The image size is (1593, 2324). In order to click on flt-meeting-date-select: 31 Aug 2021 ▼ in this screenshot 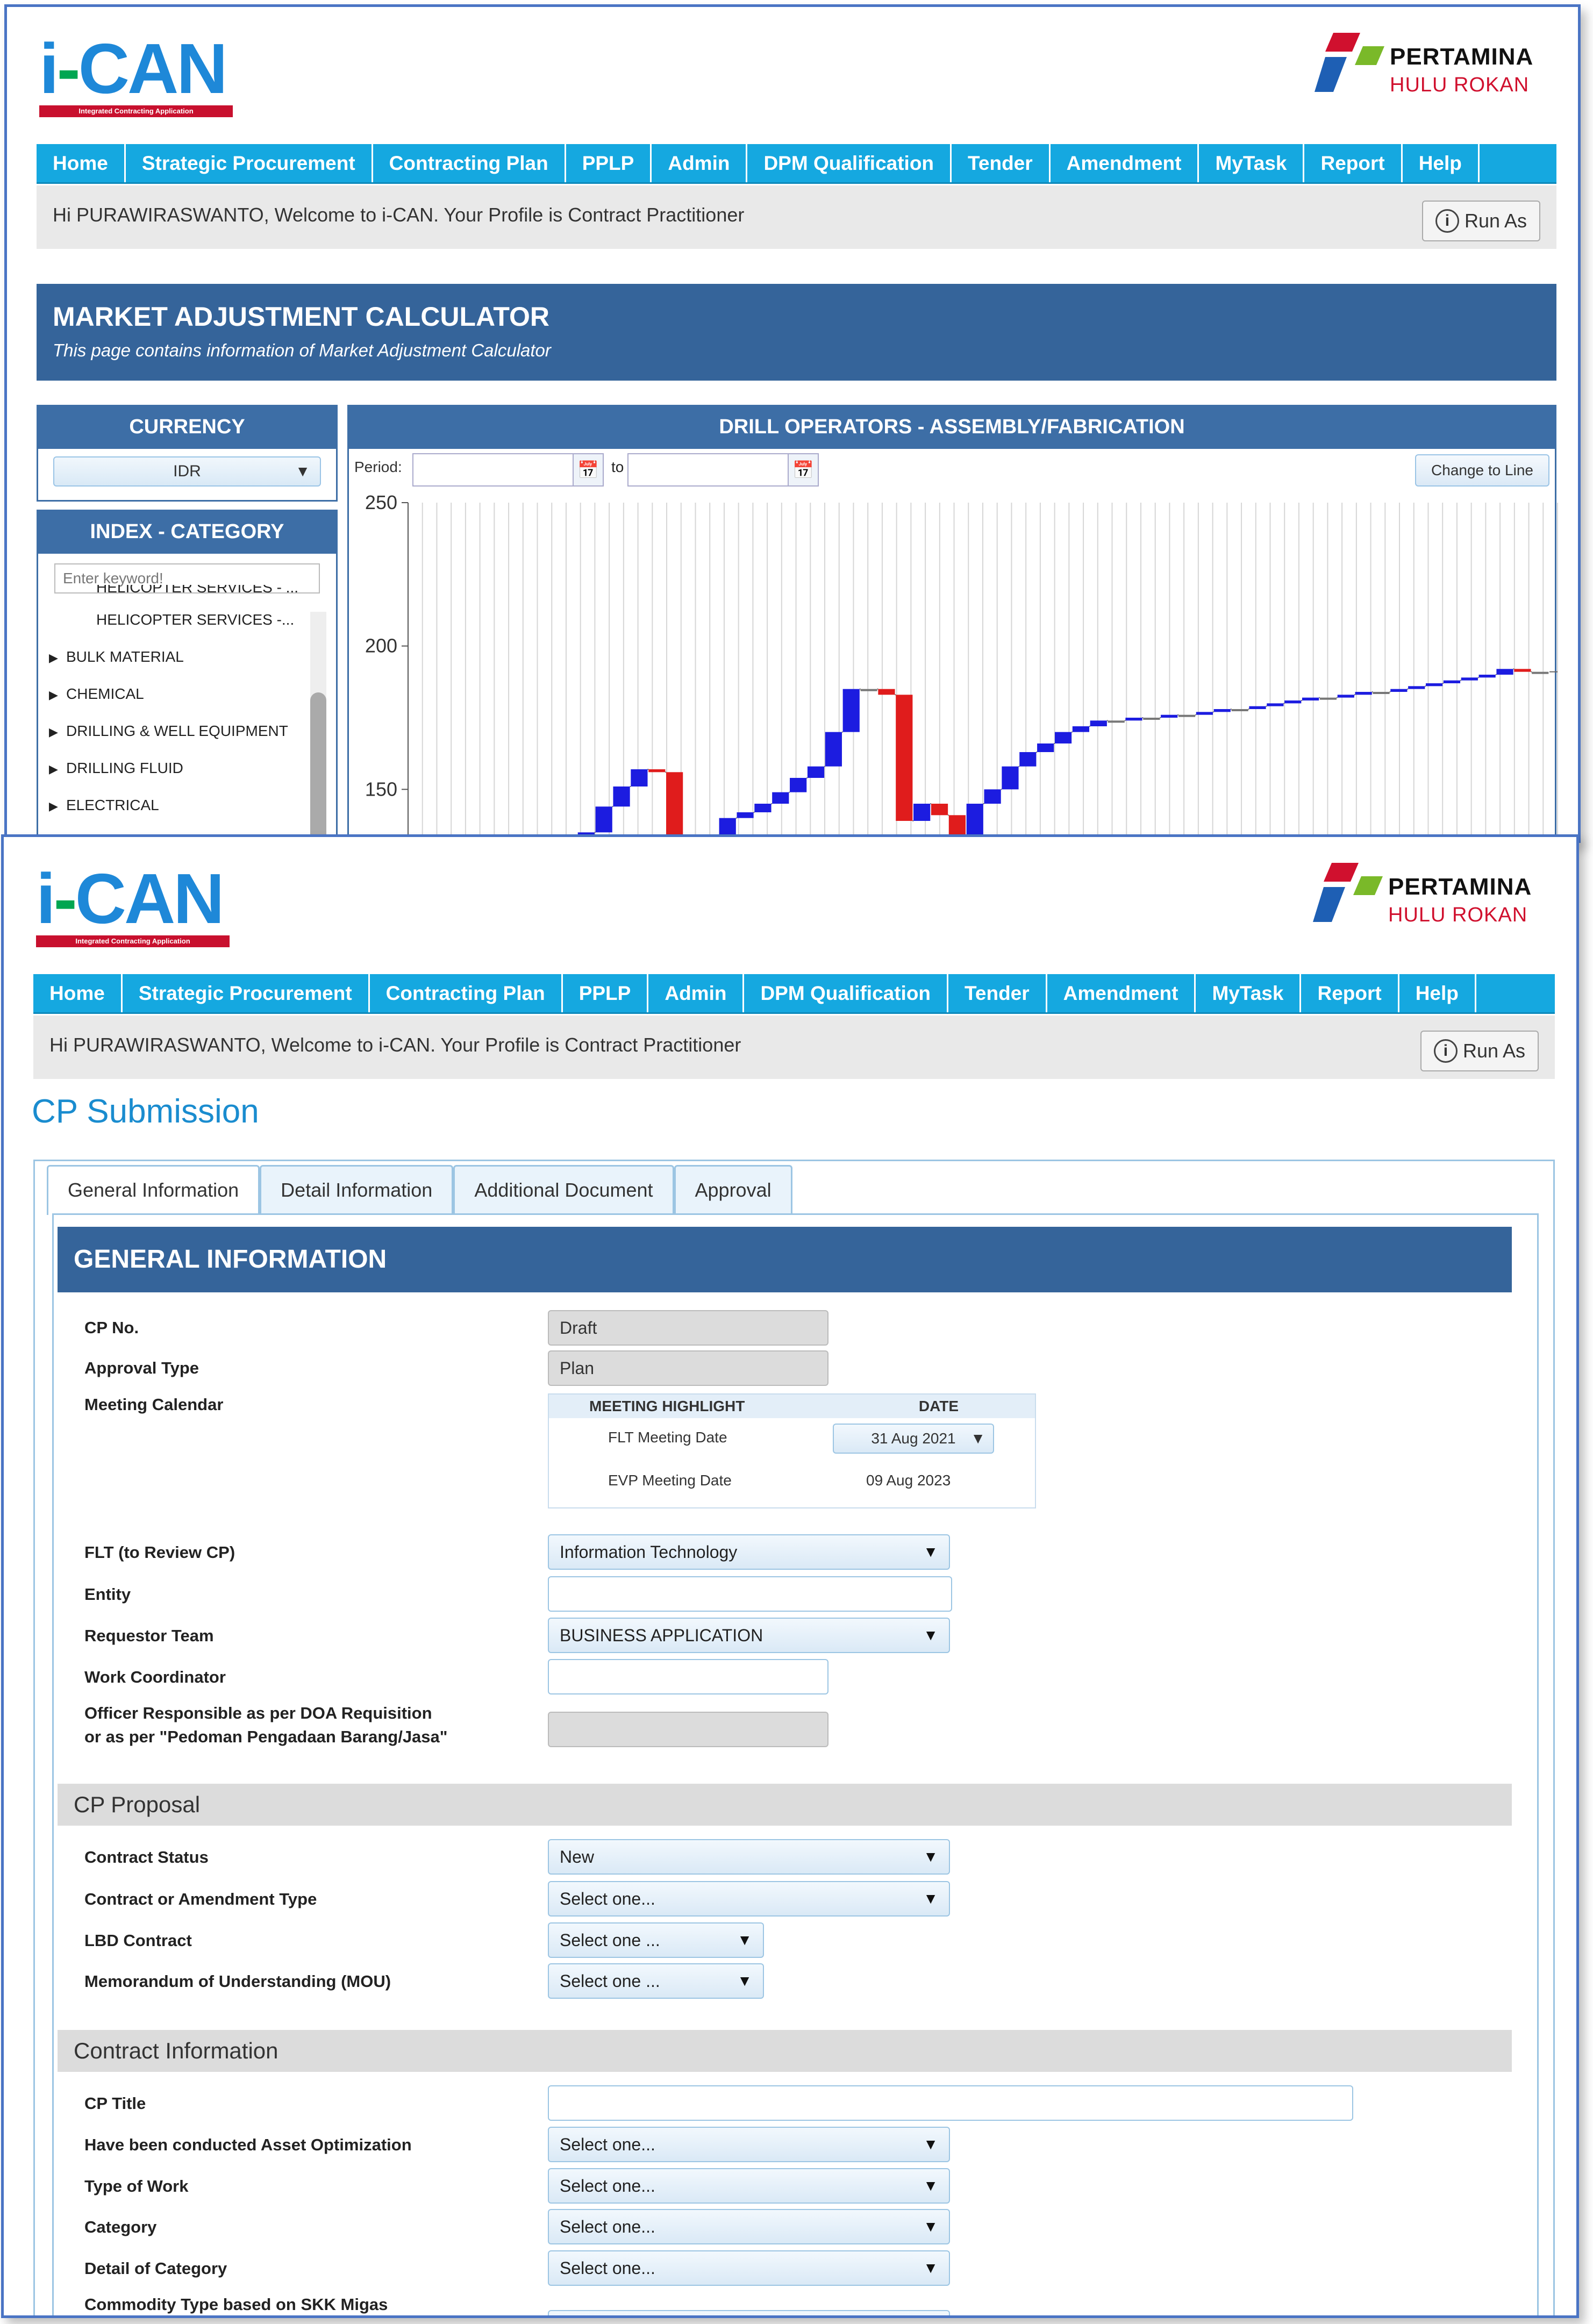, I will do `click(914, 1439)`.